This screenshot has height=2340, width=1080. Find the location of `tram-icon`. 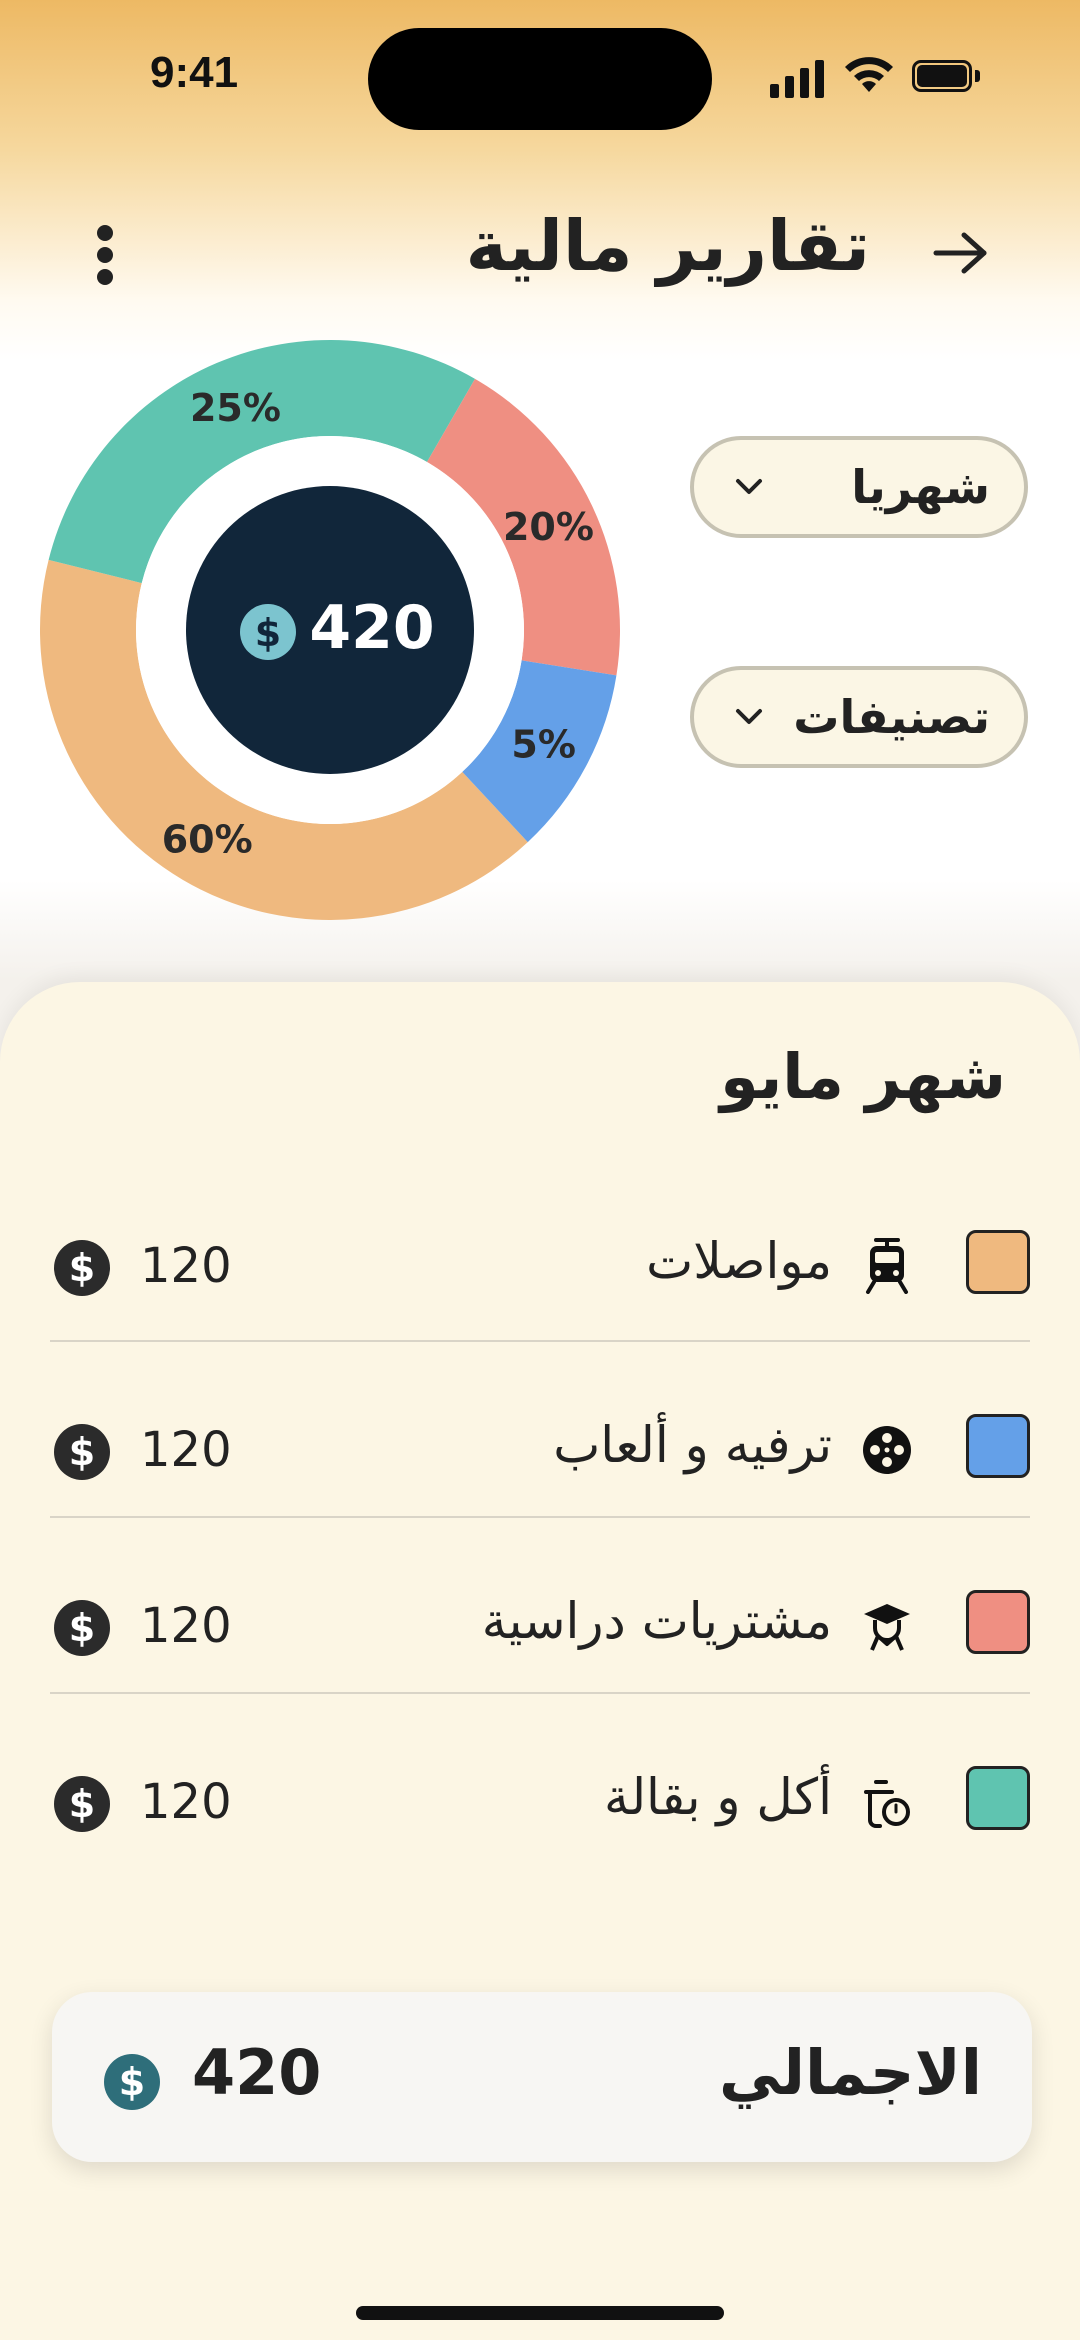

tram-icon is located at coordinates (887, 1266).